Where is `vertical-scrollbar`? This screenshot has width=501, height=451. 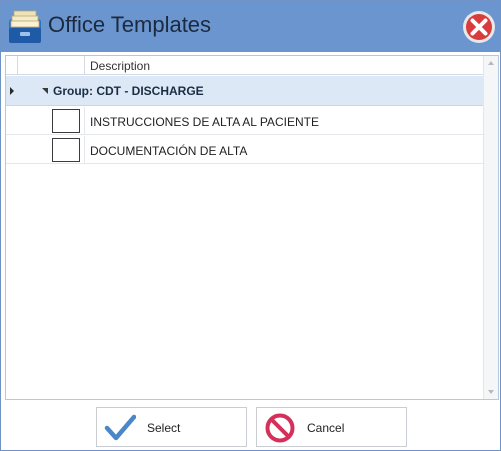
vertical-scrollbar is located at coordinates (490, 227).